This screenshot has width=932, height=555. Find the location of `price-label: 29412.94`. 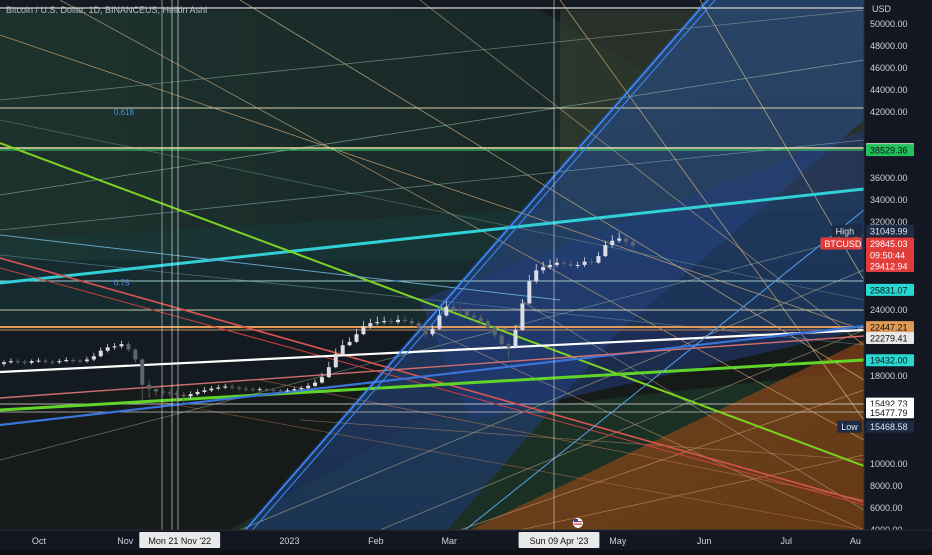

price-label: 29412.94 is located at coordinates (890, 266).